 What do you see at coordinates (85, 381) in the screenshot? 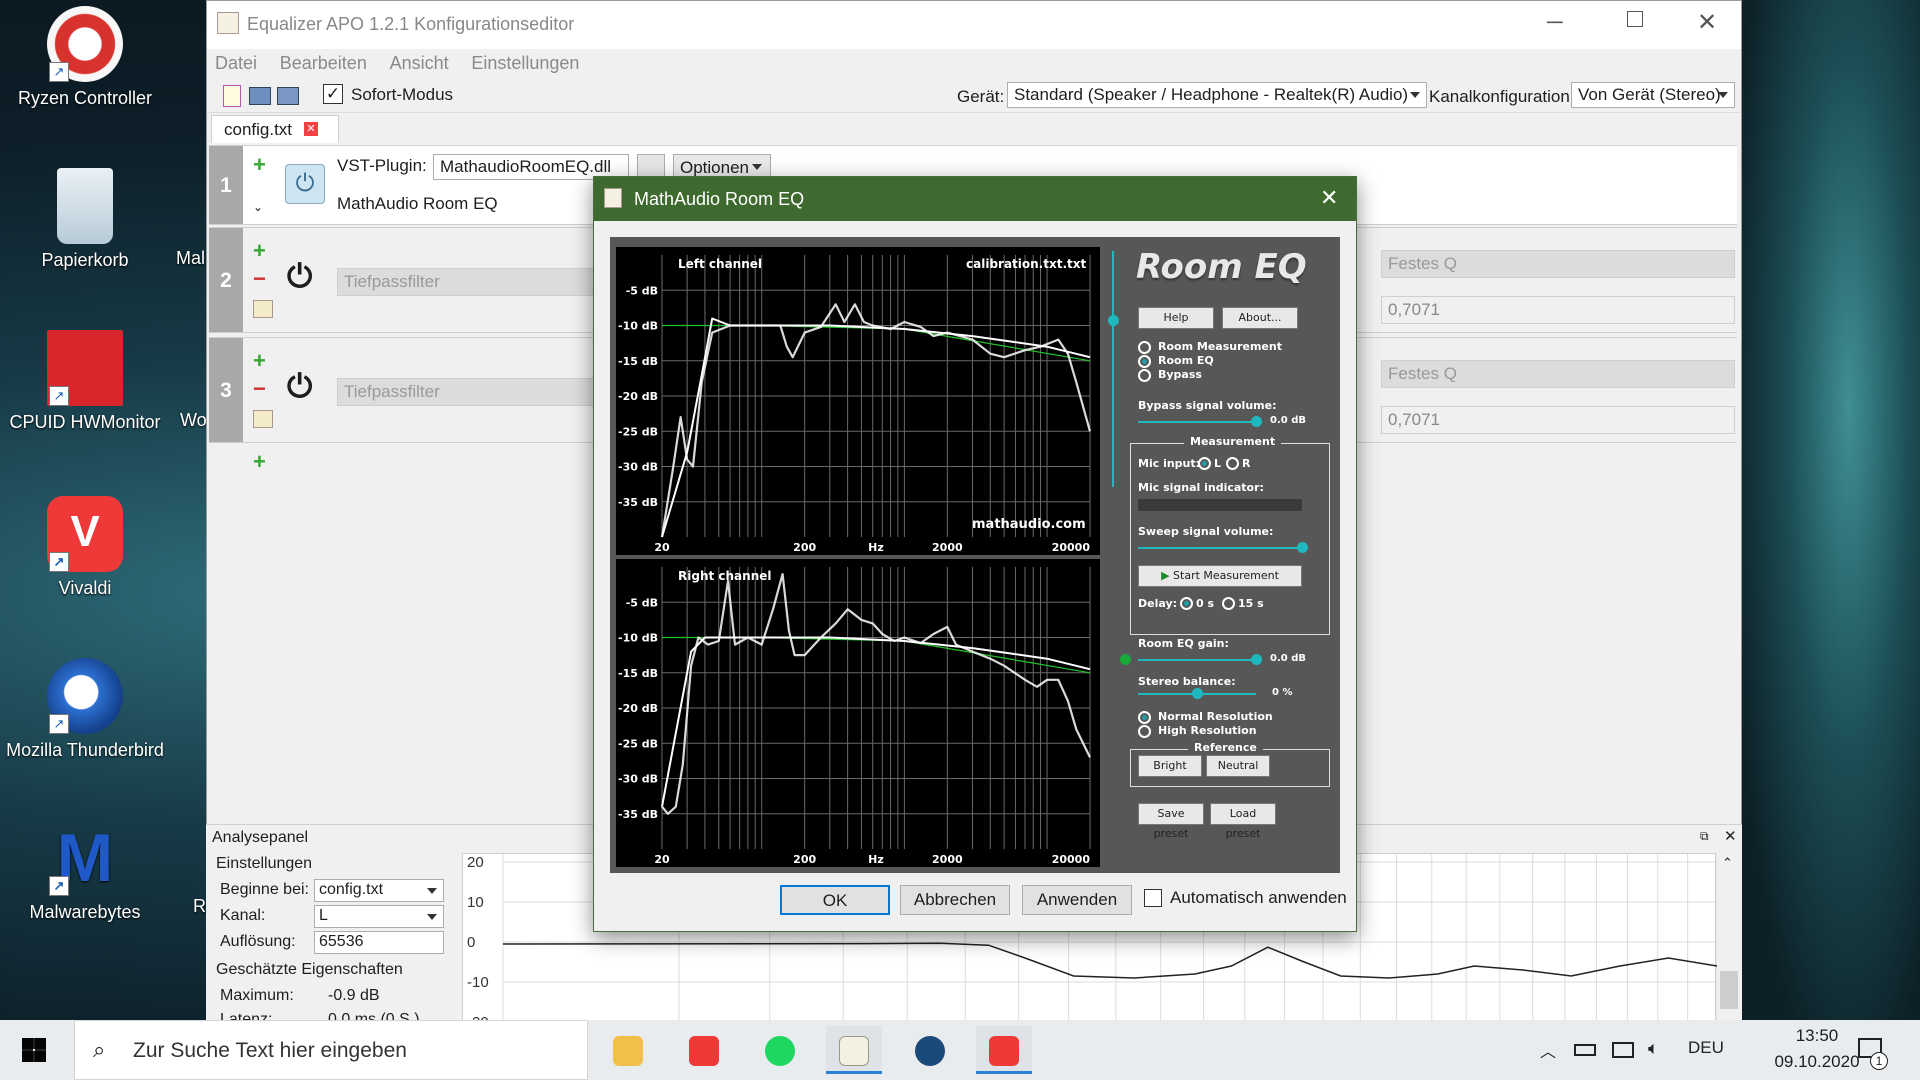
I see `desktop-icon-cpuid-hwmonitor: ↗ CPUID HWMonitor` at bounding box center [85, 381].